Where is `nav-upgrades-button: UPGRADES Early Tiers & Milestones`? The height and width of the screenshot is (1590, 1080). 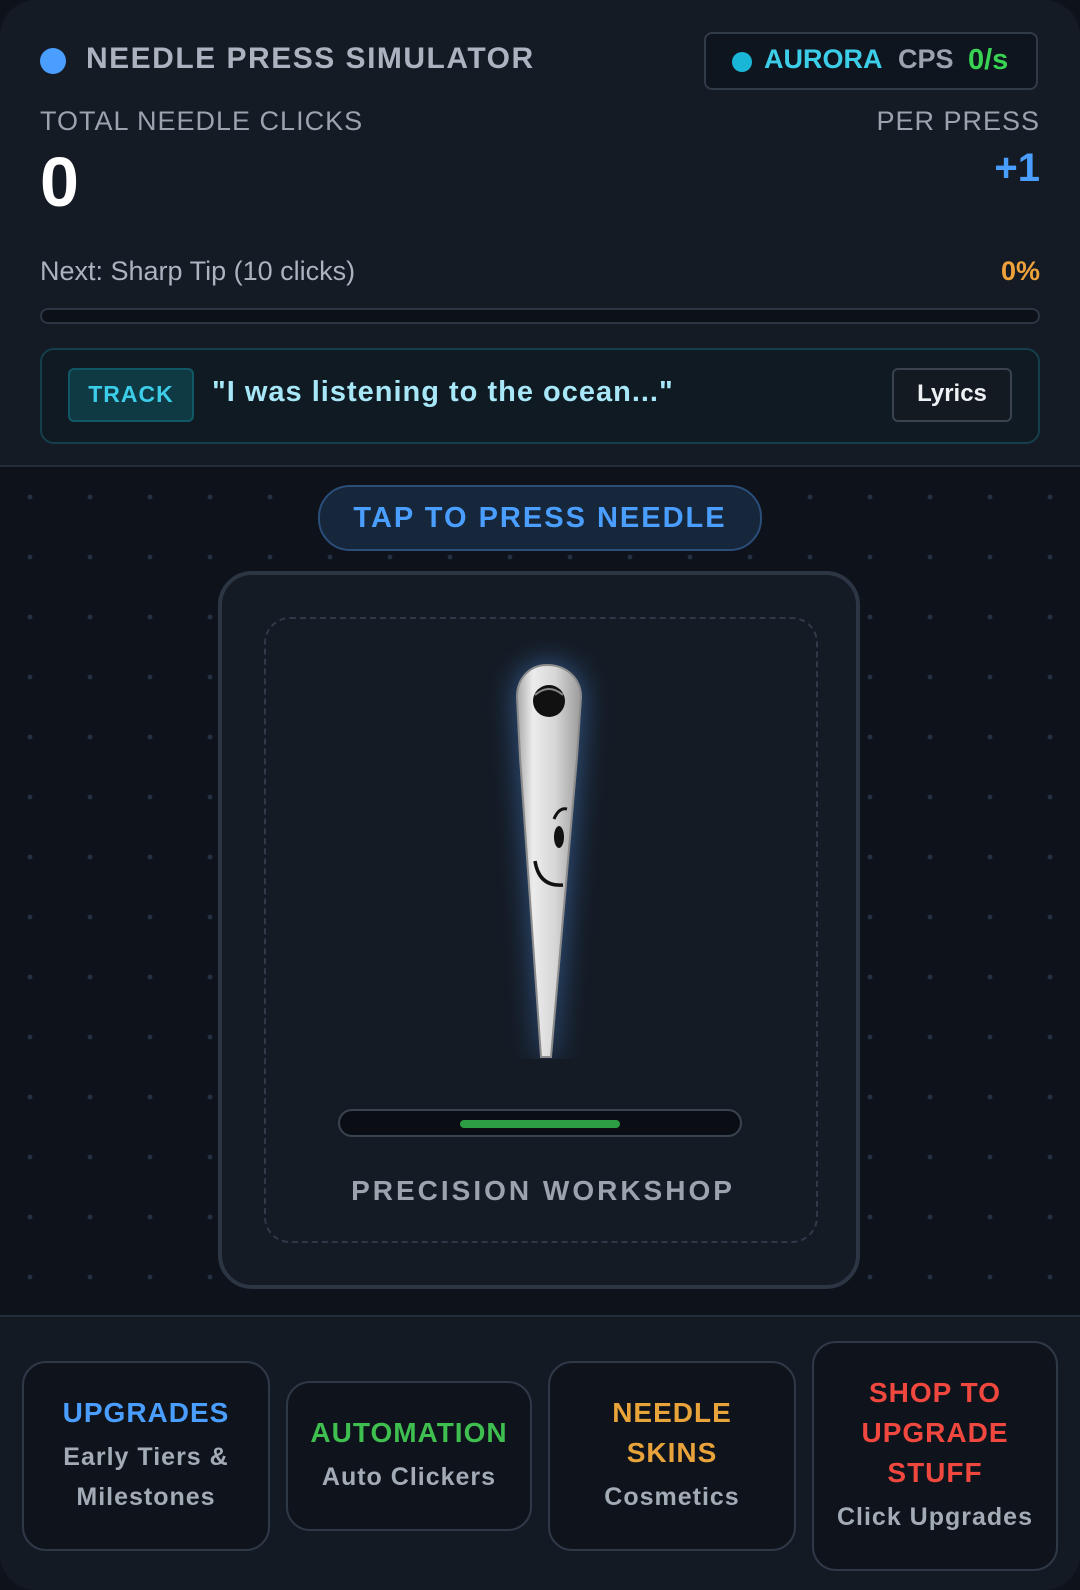
nav-upgrades-button: UPGRADES Early Tiers & Milestones is located at coordinates (146, 1456).